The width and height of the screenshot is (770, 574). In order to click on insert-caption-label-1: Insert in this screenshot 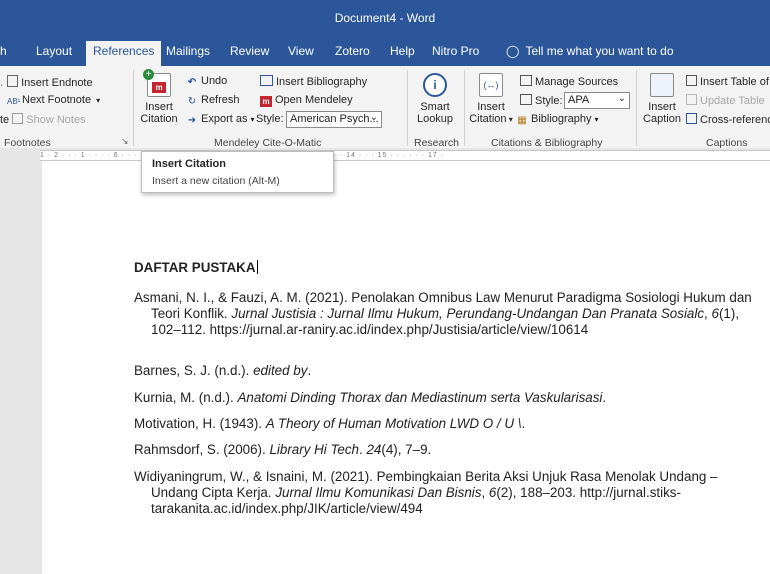, I will do `click(662, 107)`.